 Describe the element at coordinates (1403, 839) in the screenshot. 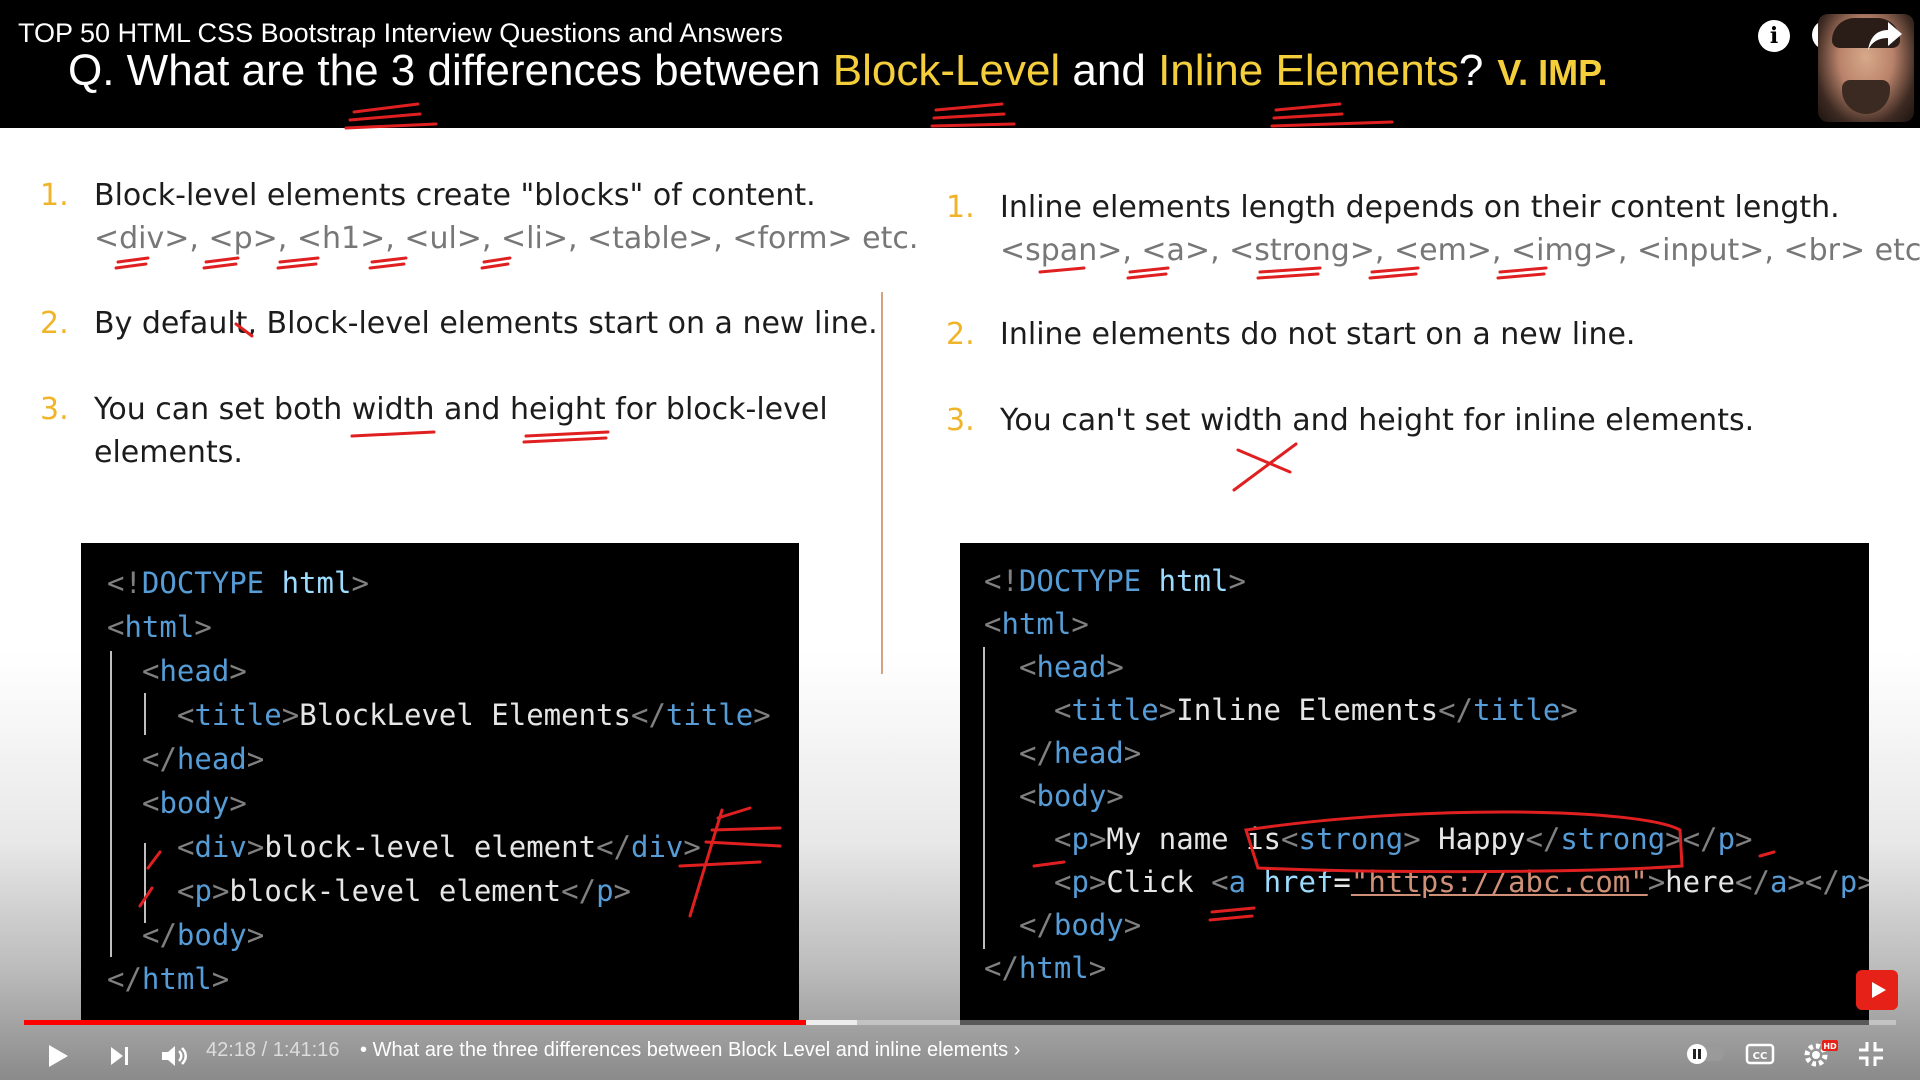

I see `code-p-strong-line: <p>My name is<strong> Happy</strong></p>` at that location.